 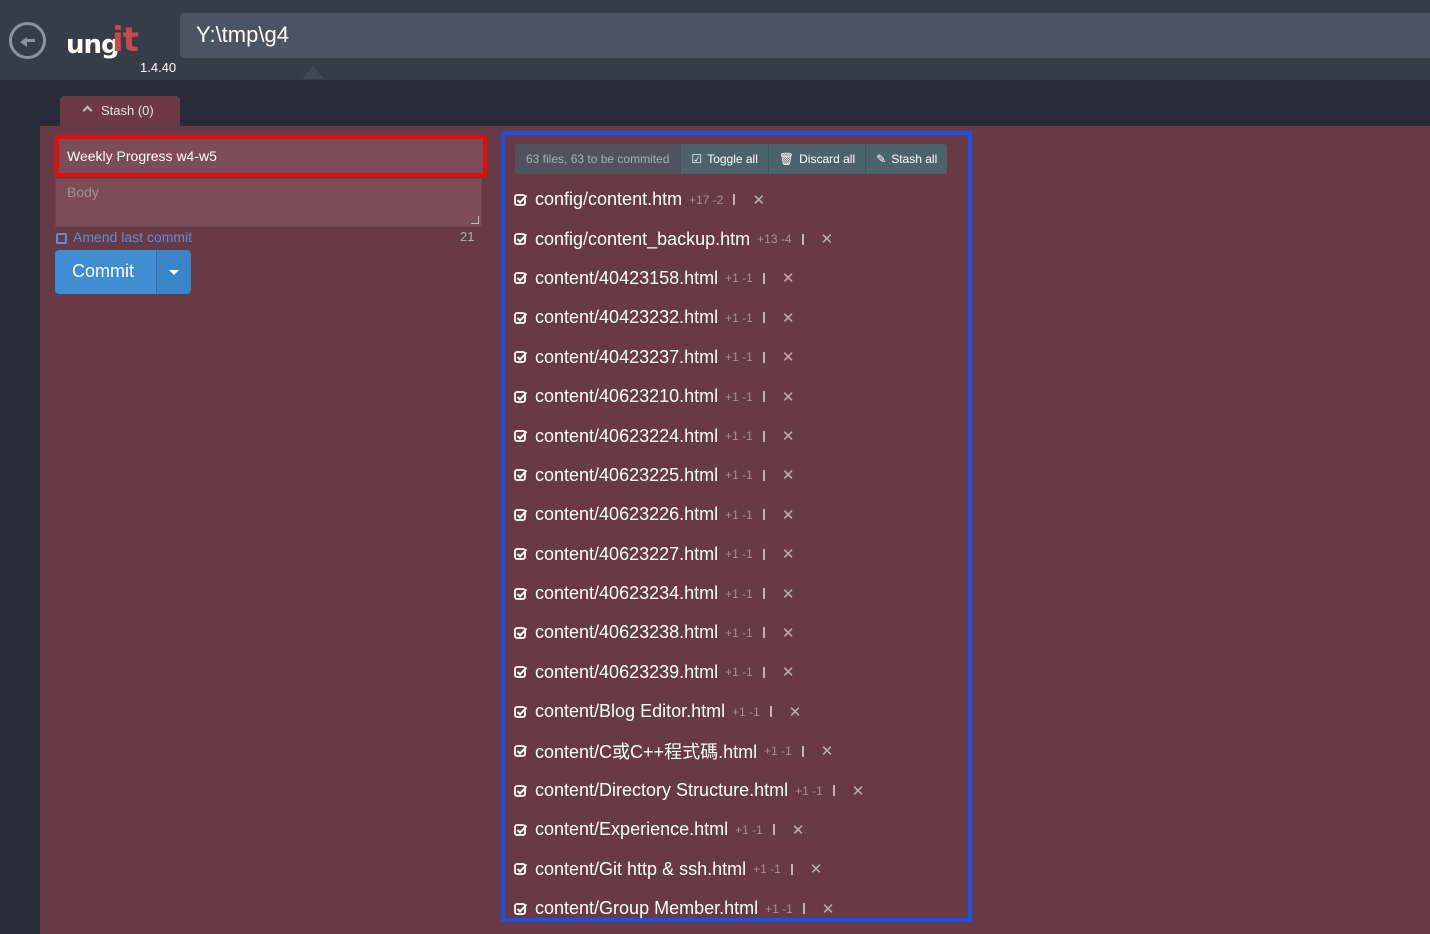 What do you see at coordinates (626, 593) in the screenshot?
I see `file-name: content/40623234.html` at bounding box center [626, 593].